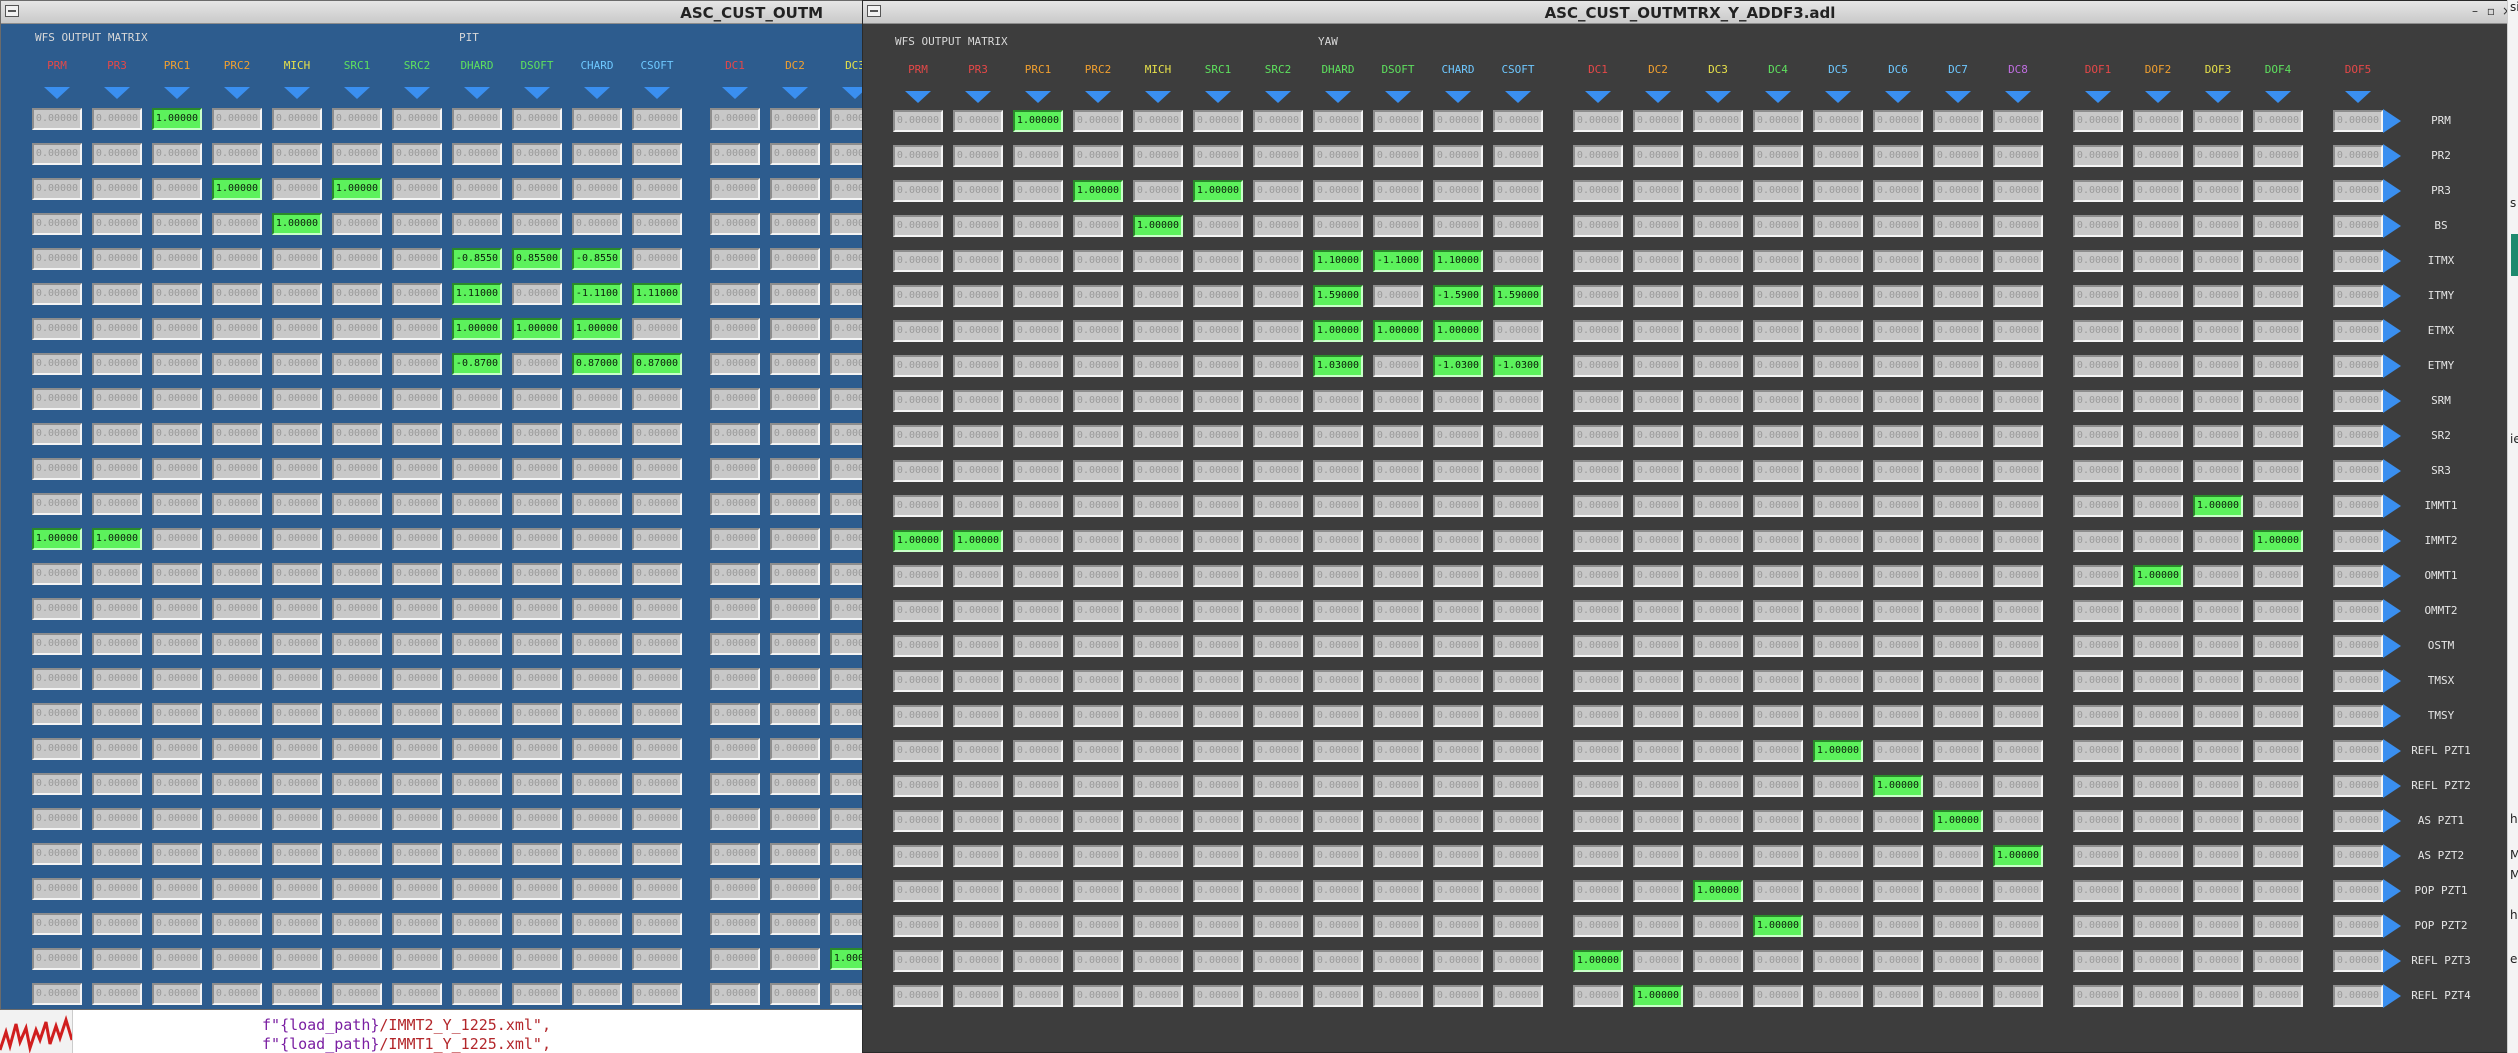 Image resolution: width=2518 pixels, height=1053 pixels. Describe the element at coordinates (2491, 11) in the screenshot. I see `maximize-icon: ▫` at that location.